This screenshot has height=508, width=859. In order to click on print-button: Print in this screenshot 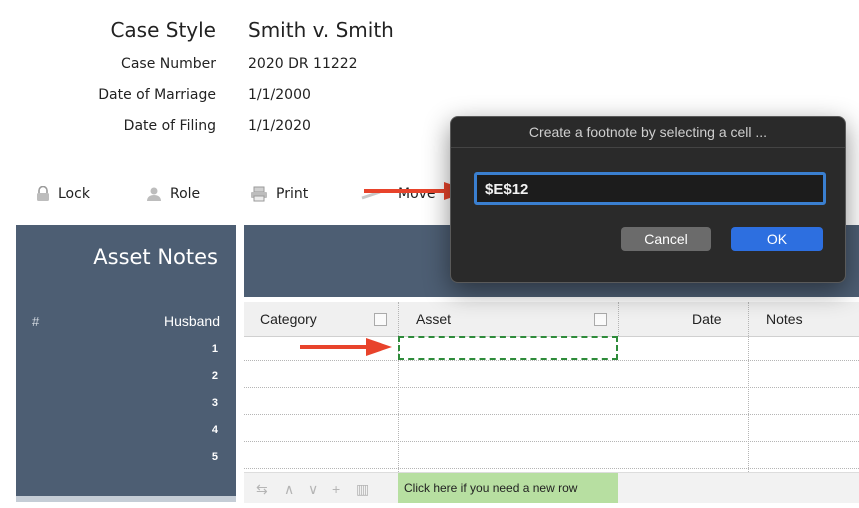, I will do `click(279, 194)`.